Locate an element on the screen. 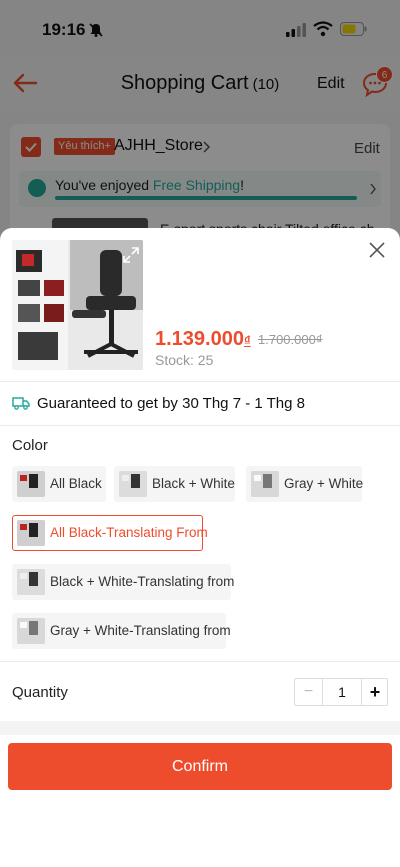 The image size is (400, 867). expand-icon is located at coordinates (131, 255).